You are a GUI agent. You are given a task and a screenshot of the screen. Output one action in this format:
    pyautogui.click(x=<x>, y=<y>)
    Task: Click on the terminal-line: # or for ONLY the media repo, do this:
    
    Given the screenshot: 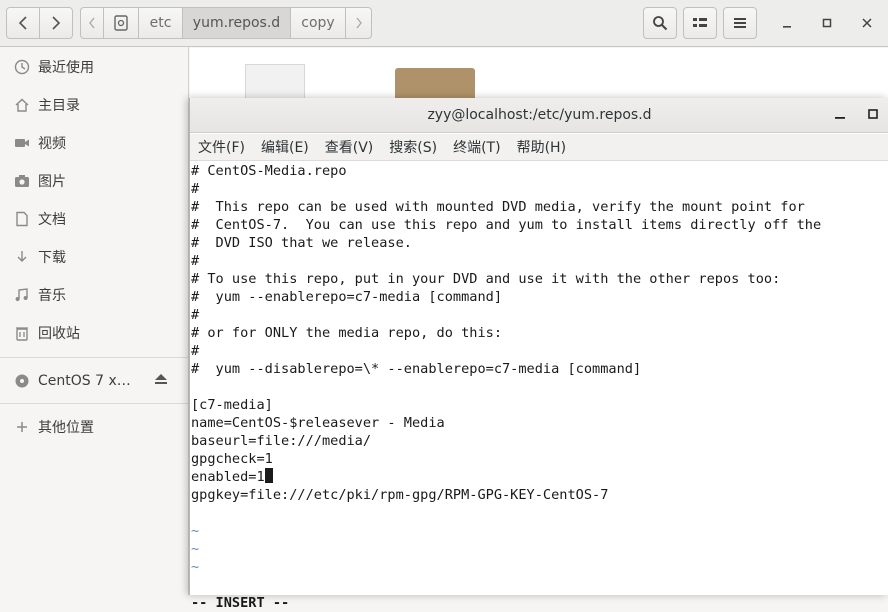 What is the action you would take?
    pyautogui.click(x=346, y=333)
    